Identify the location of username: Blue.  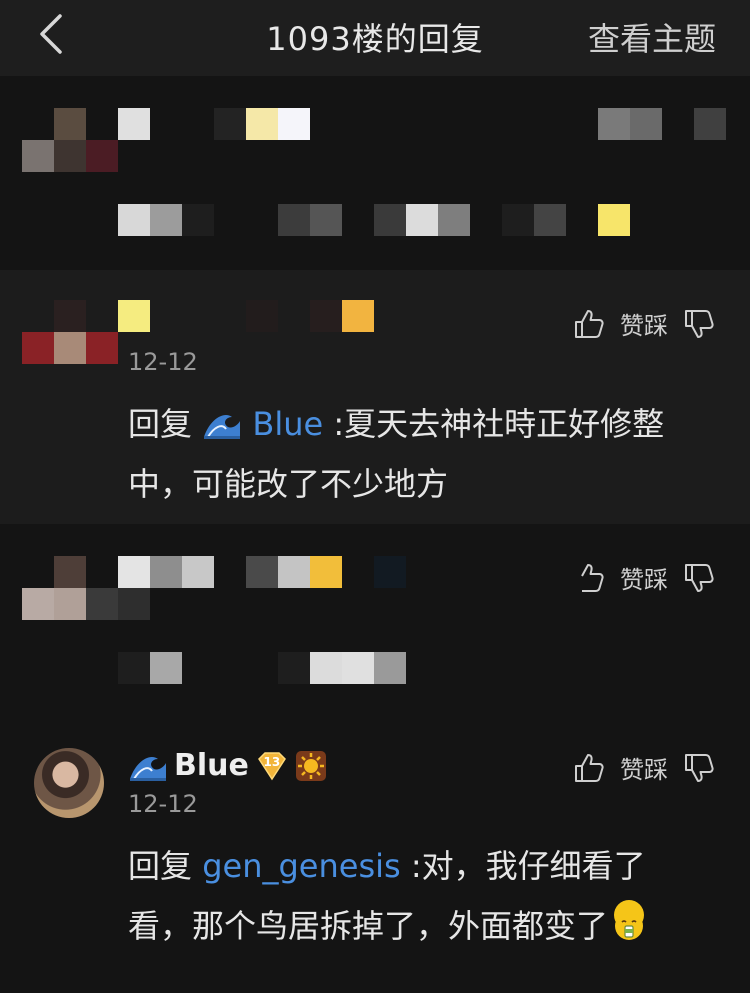
(211, 765).